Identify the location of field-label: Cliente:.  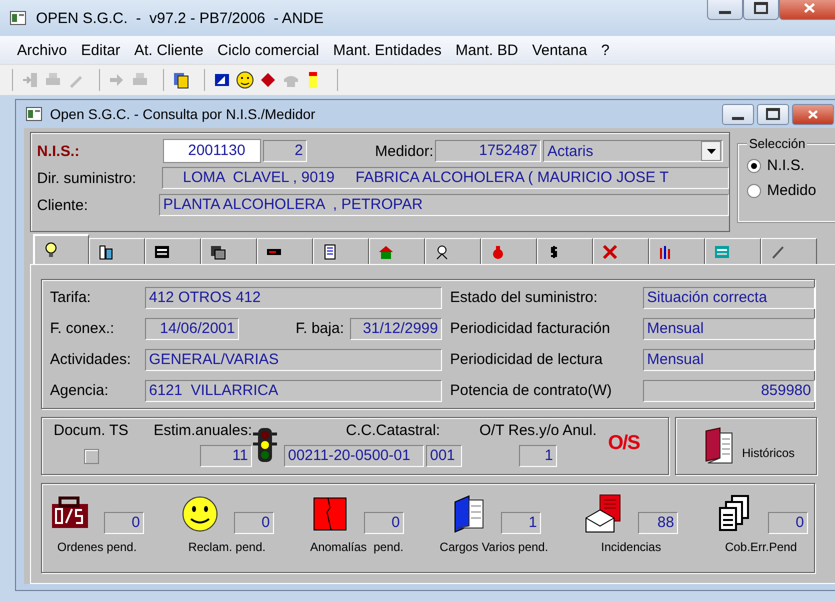
(63, 205).